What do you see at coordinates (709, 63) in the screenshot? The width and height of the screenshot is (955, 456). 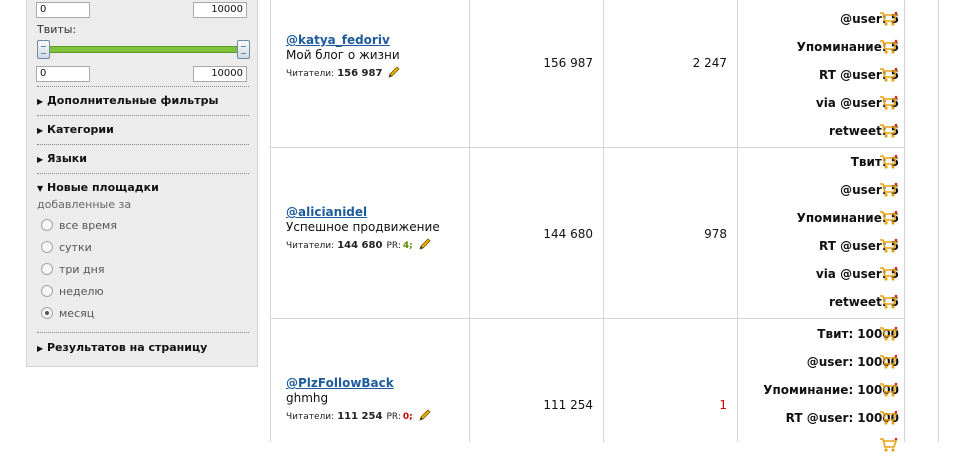 I see `count-cell: 2 247` at bounding box center [709, 63].